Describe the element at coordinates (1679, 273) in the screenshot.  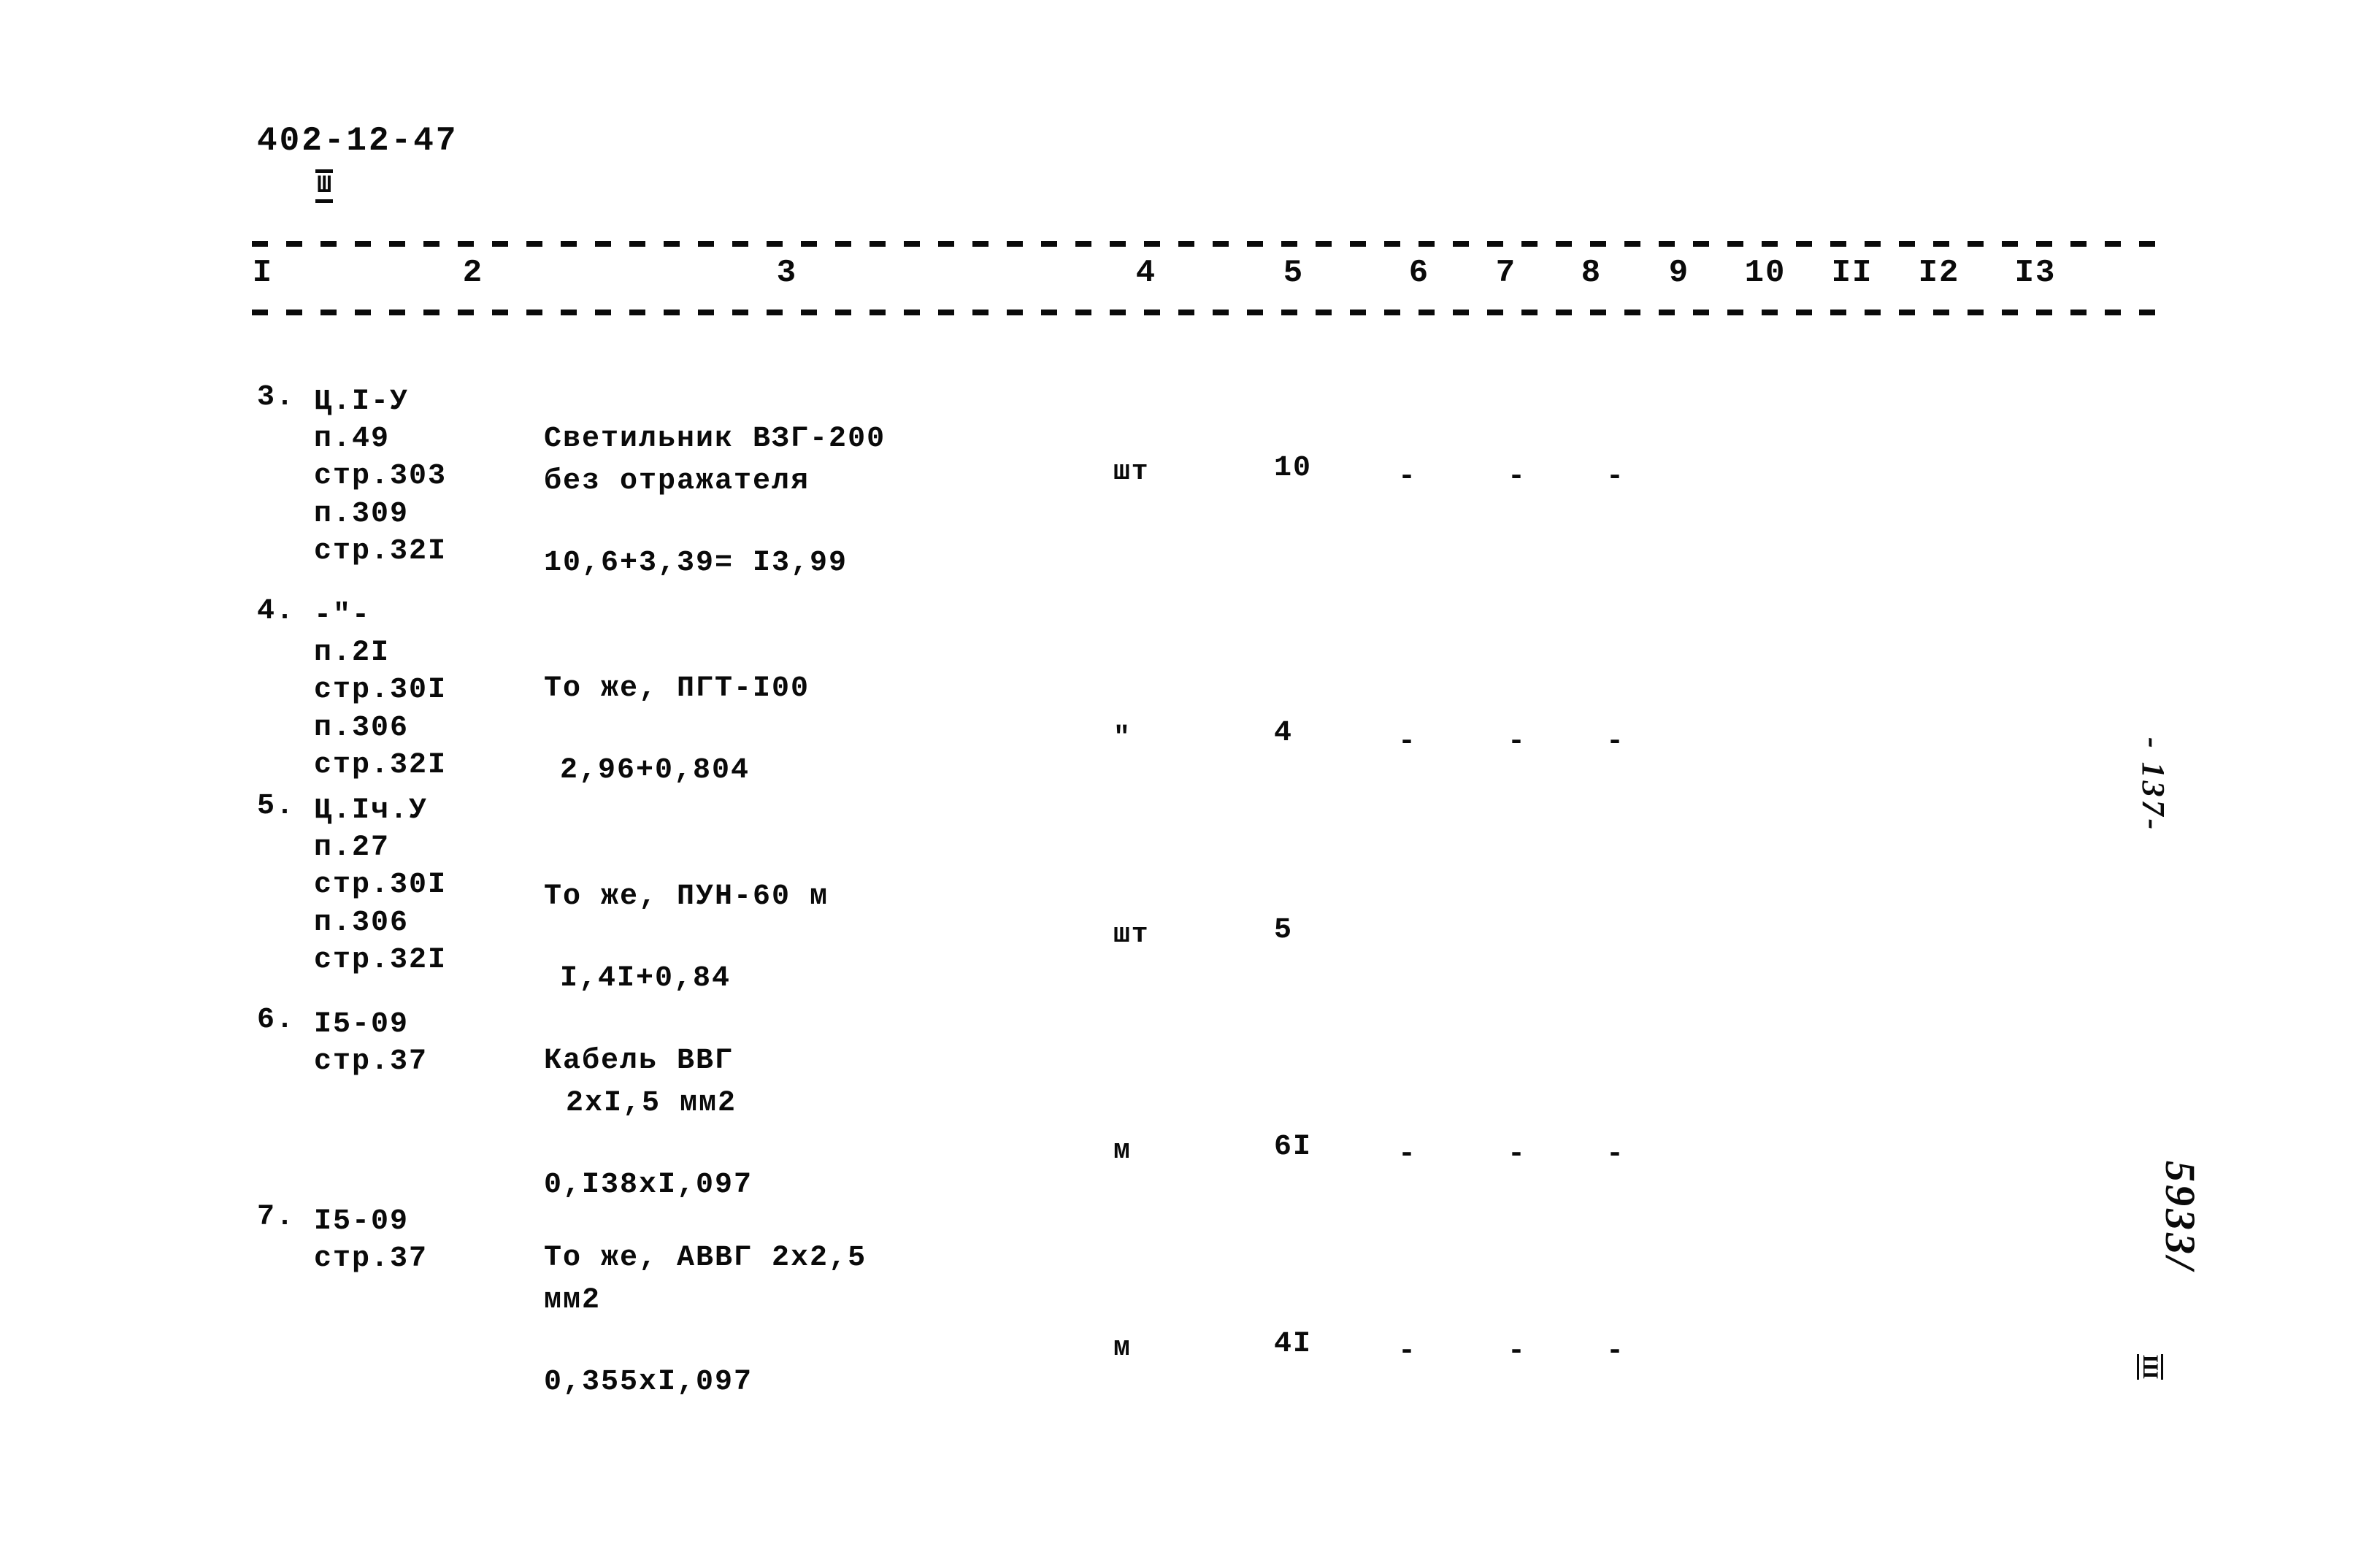
I see `column-header-9: 9` at that location.